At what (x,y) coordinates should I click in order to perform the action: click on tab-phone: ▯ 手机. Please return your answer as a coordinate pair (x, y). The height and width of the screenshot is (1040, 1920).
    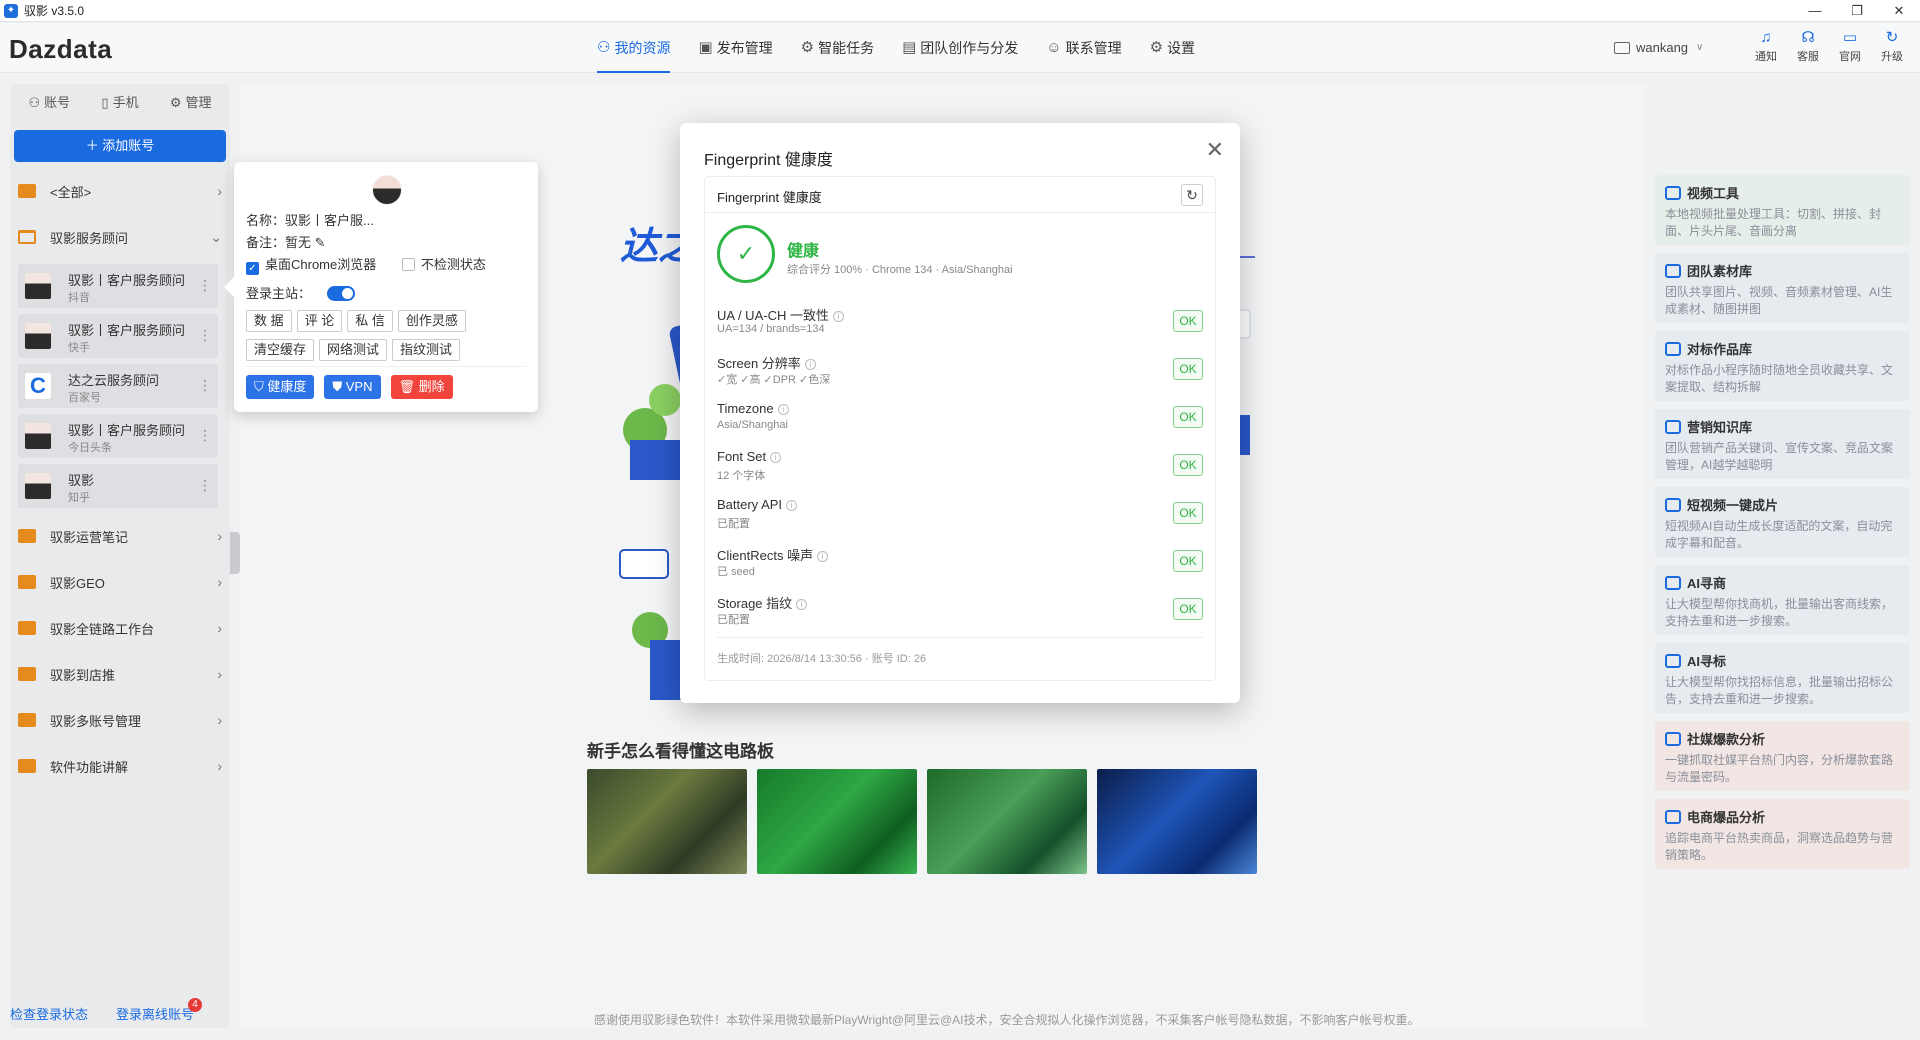
    Looking at the image, I should click on (120, 103).